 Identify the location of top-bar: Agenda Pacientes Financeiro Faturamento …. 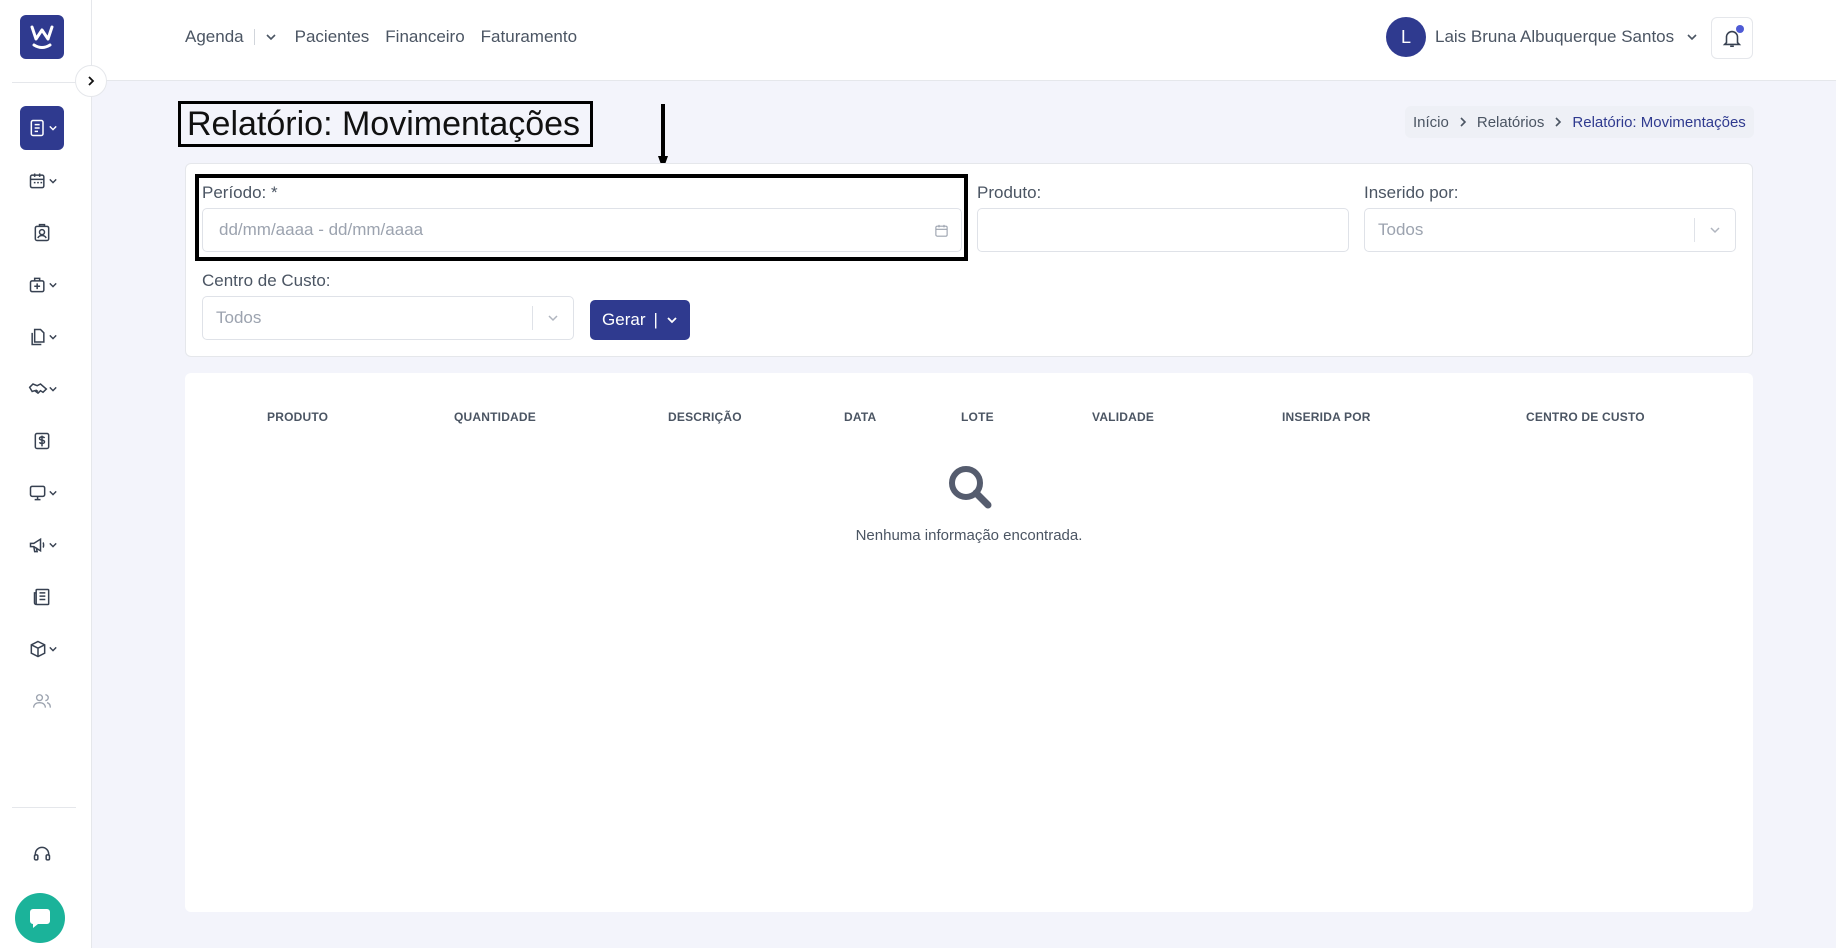
(964, 40).